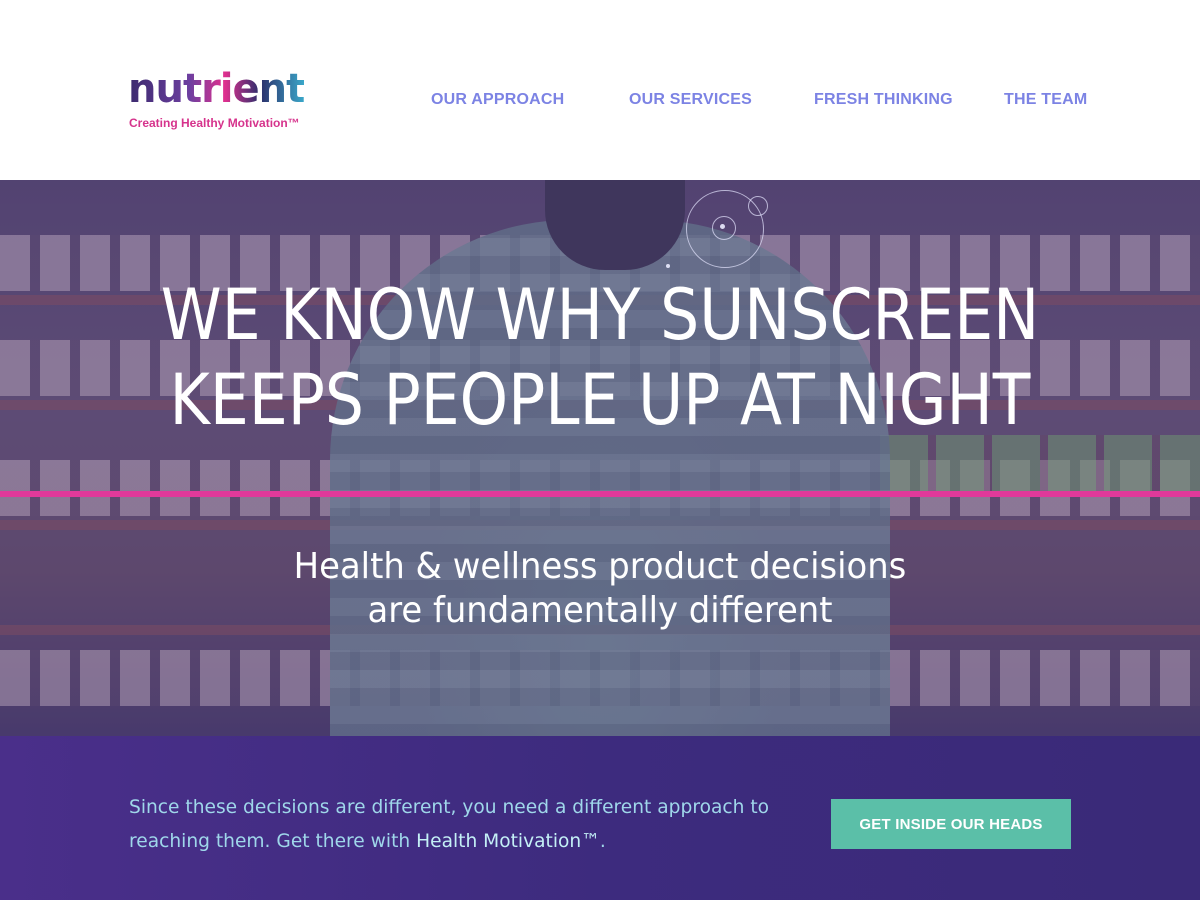  I want to click on get-inside-our-heads-button: GET INSIDE OUR HEADS, so click(951, 824).